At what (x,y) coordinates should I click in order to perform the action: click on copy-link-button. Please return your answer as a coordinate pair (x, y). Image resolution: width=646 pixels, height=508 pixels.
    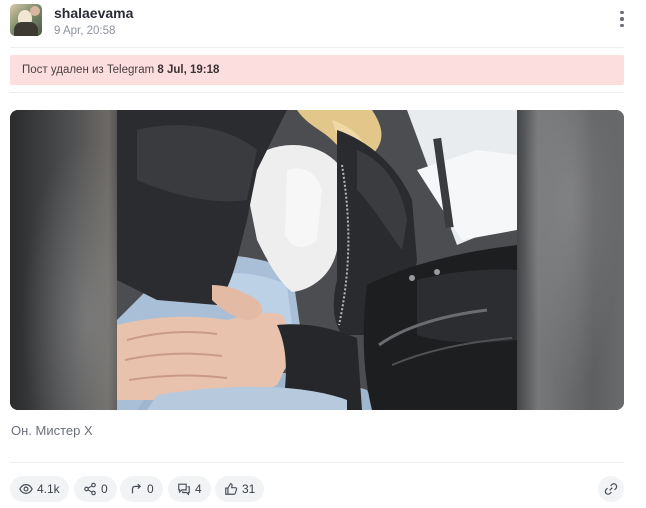
    Looking at the image, I should click on (611, 489).